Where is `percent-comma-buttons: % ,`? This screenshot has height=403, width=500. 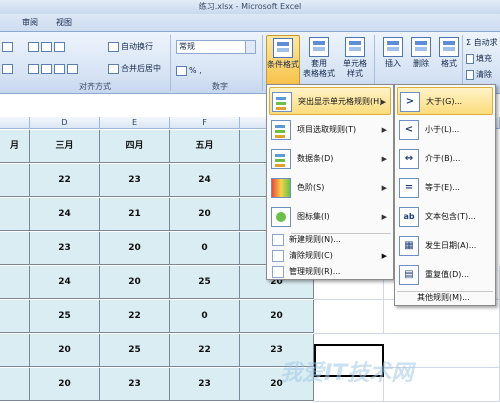 percent-comma-buttons: % , is located at coordinates (189, 70).